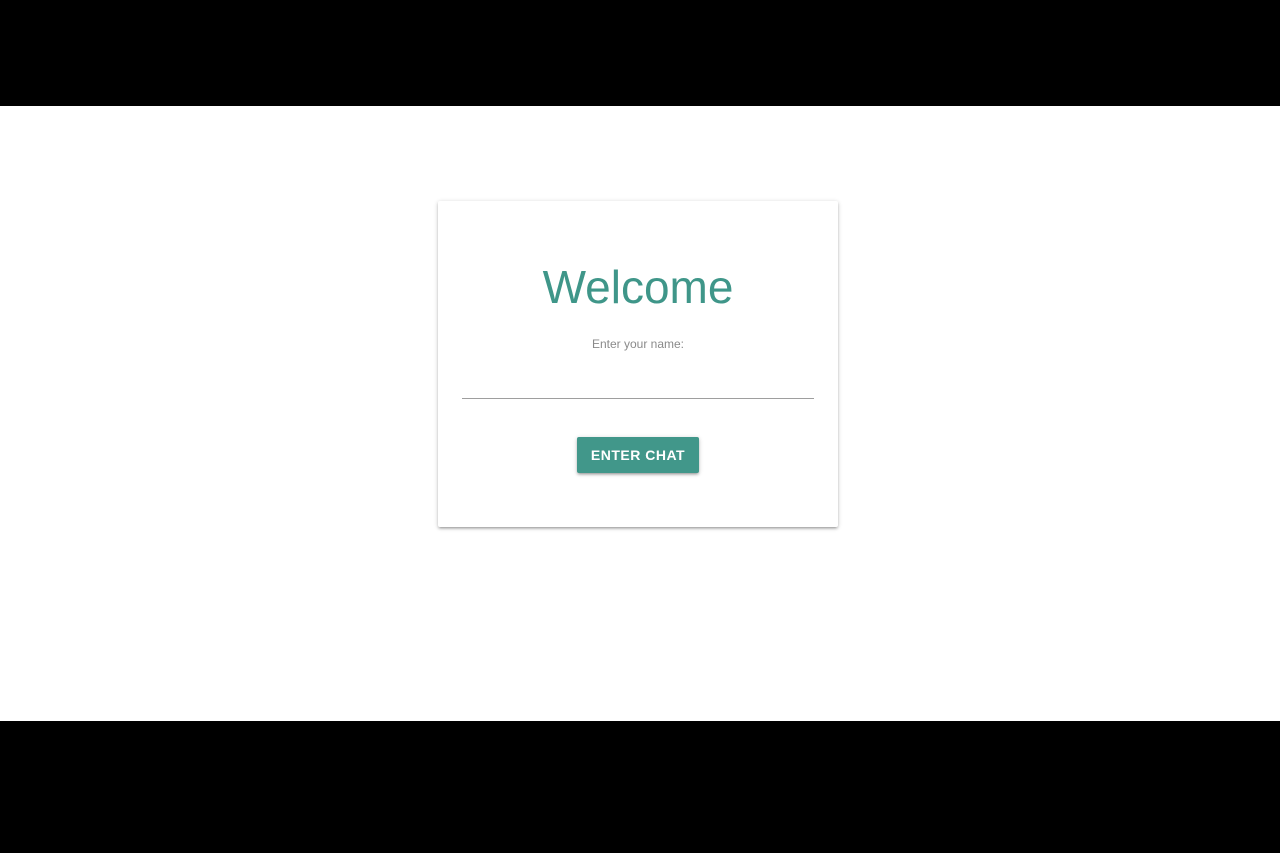  Describe the element at coordinates (638, 364) in the screenshot. I see `login-card: Welcome Enter your name: Enter Chat` at that location.